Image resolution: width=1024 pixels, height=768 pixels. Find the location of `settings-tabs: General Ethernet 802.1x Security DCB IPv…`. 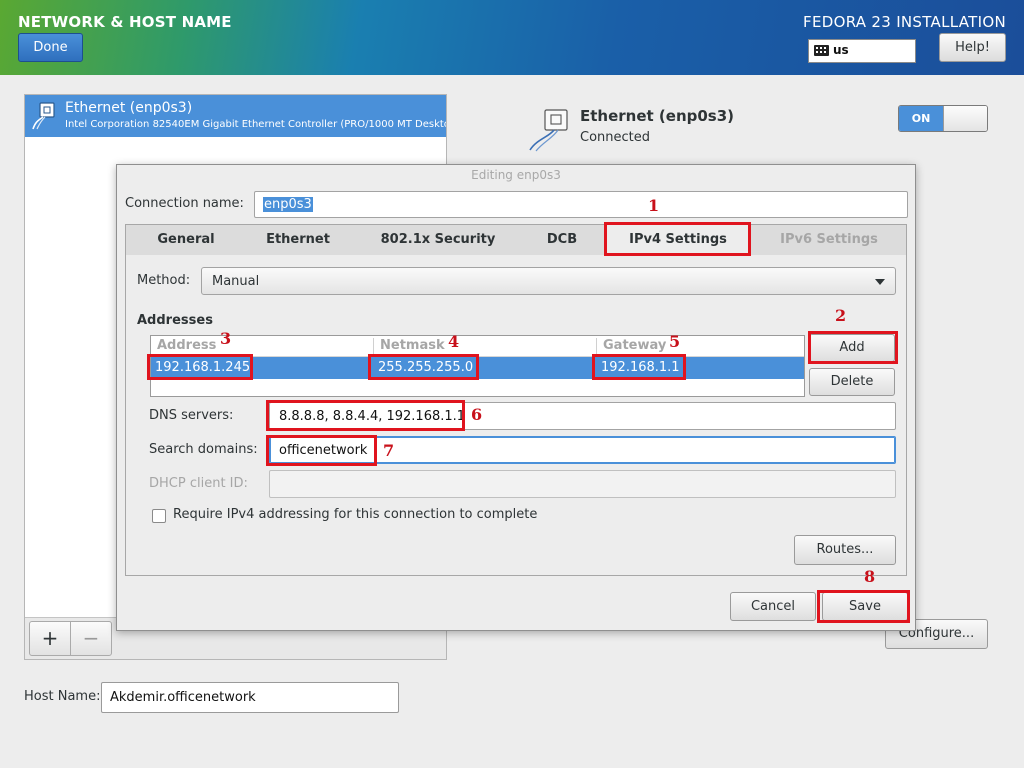

settings-tabs: General Ethernet 802.1x Security DCB IPv… is located at coordinates (516, 240).